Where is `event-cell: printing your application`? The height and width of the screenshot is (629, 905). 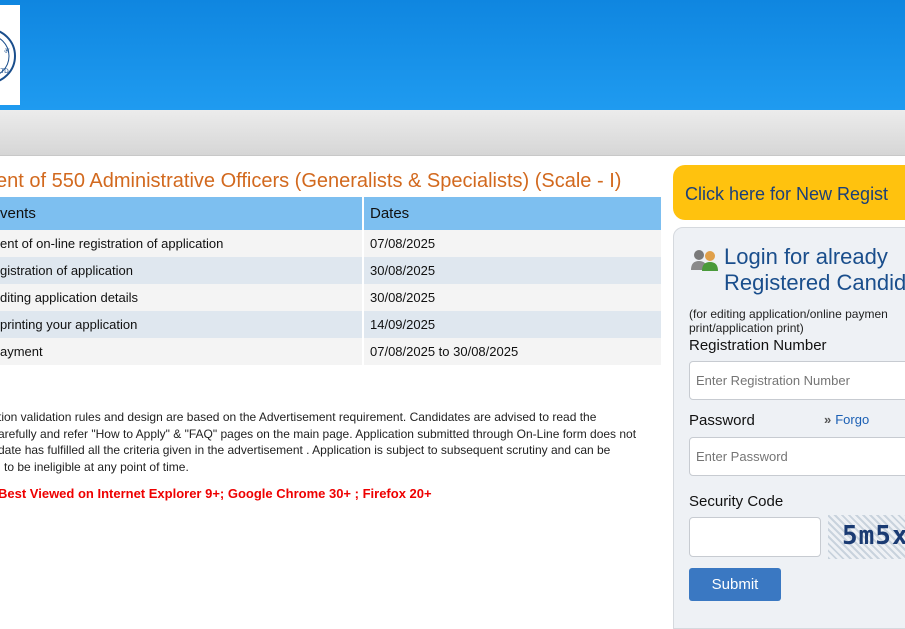
event-cell: printing your application is located at coordinates (181, 324).